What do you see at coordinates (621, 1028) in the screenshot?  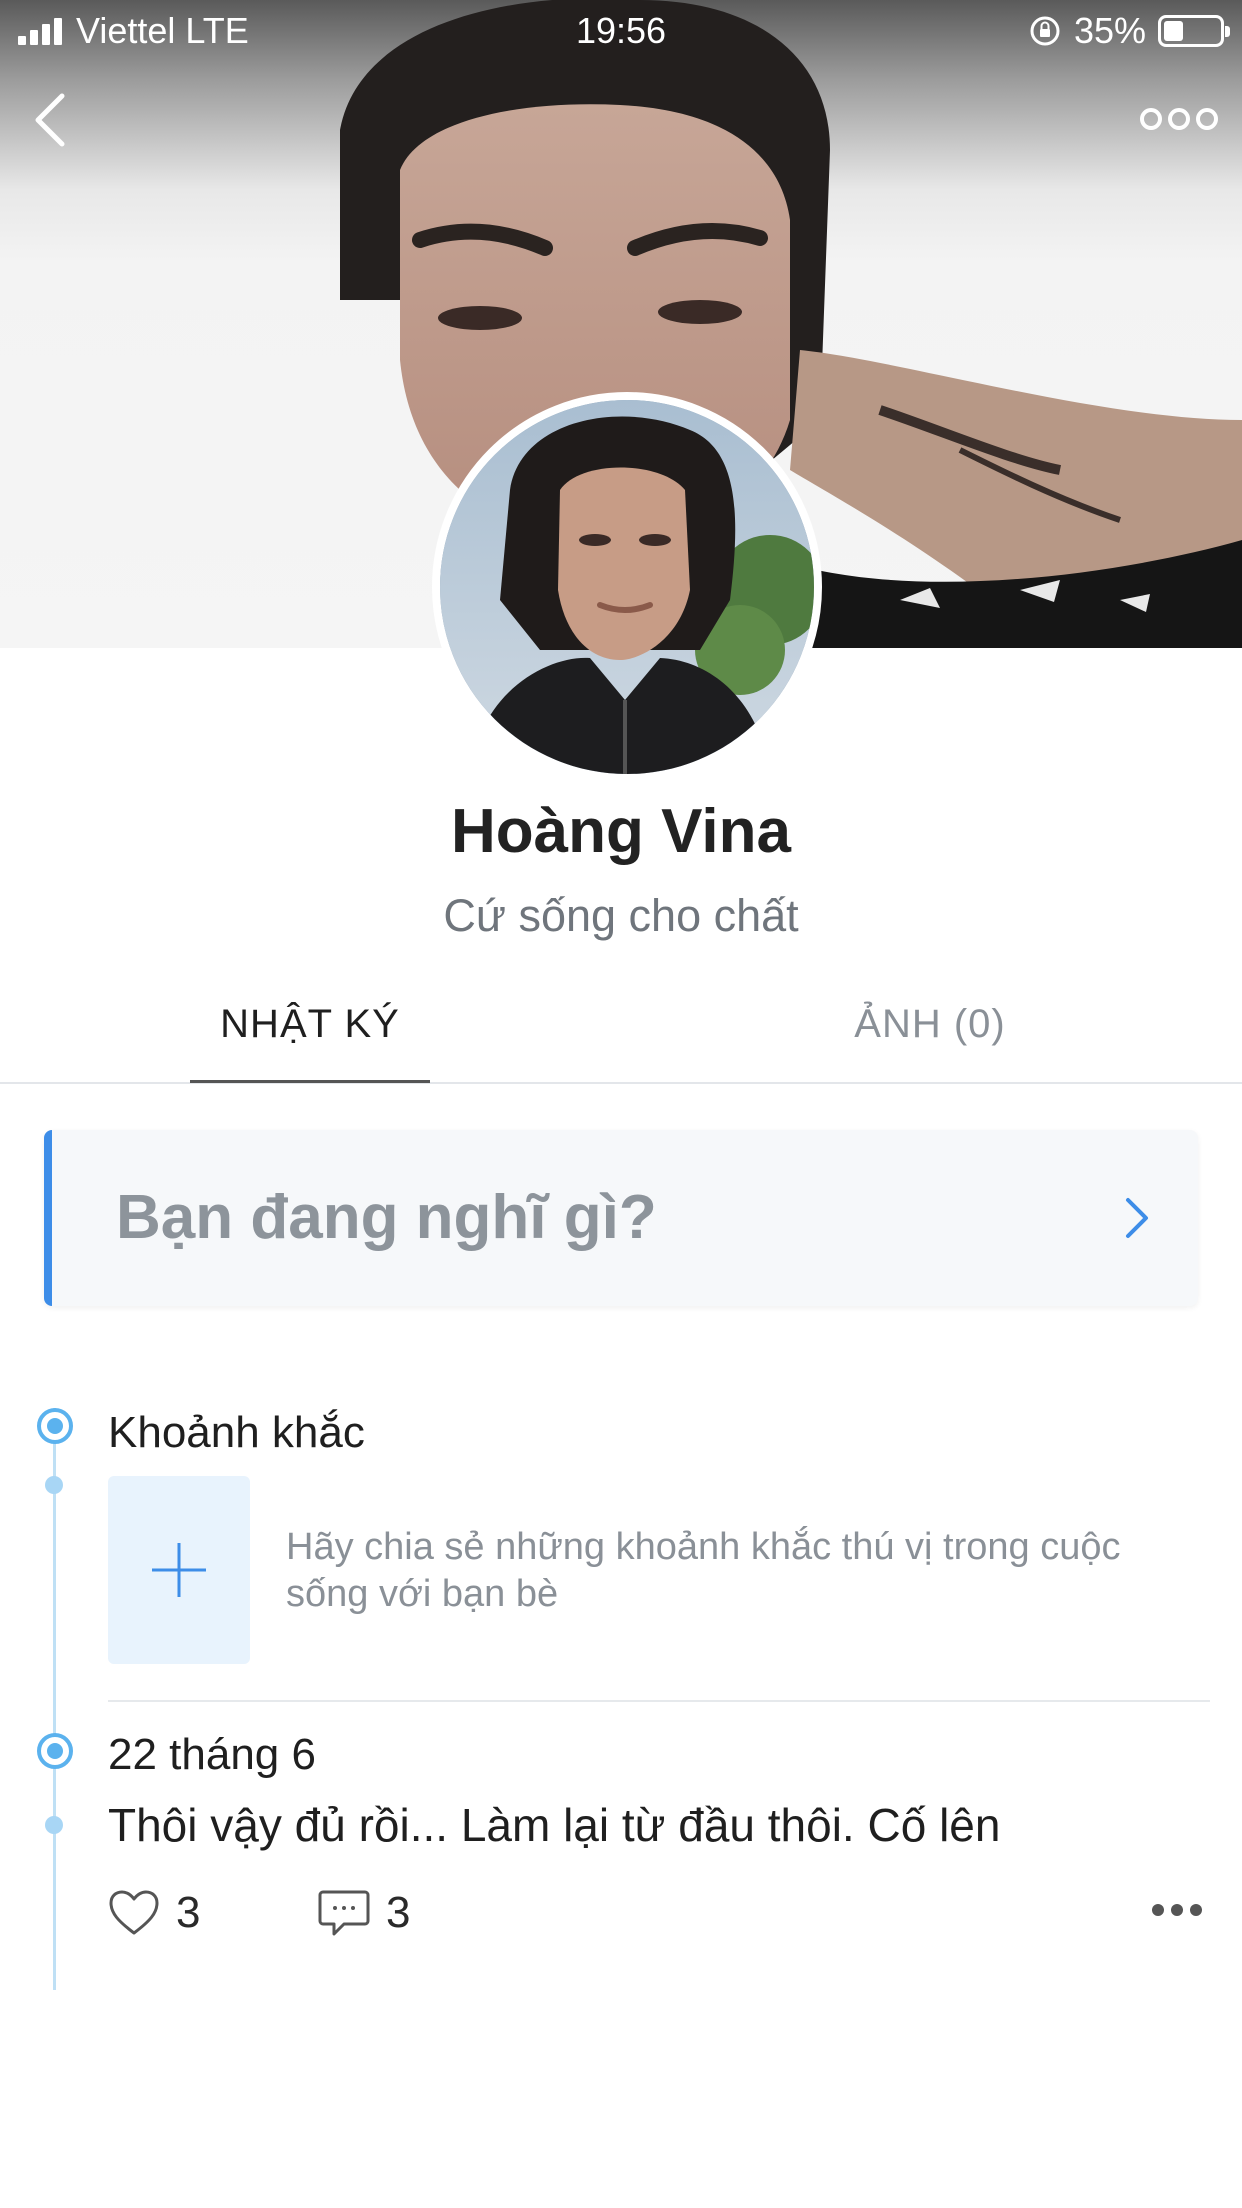 I see `profile-tabs: NHẬT KÝ ẢNH (0)` at bounding box center [621, 1028].